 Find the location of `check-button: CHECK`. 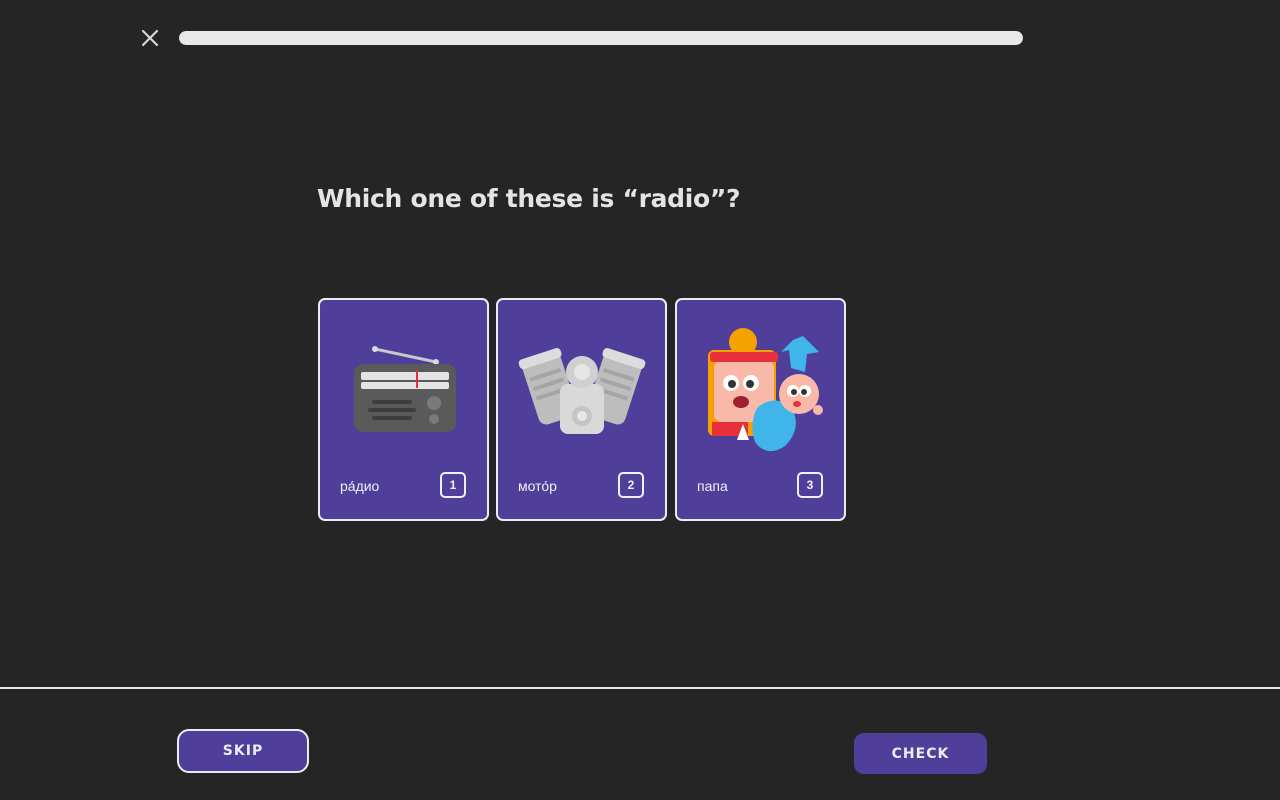

check-button: CHECK is located at coordinates (920, 753).